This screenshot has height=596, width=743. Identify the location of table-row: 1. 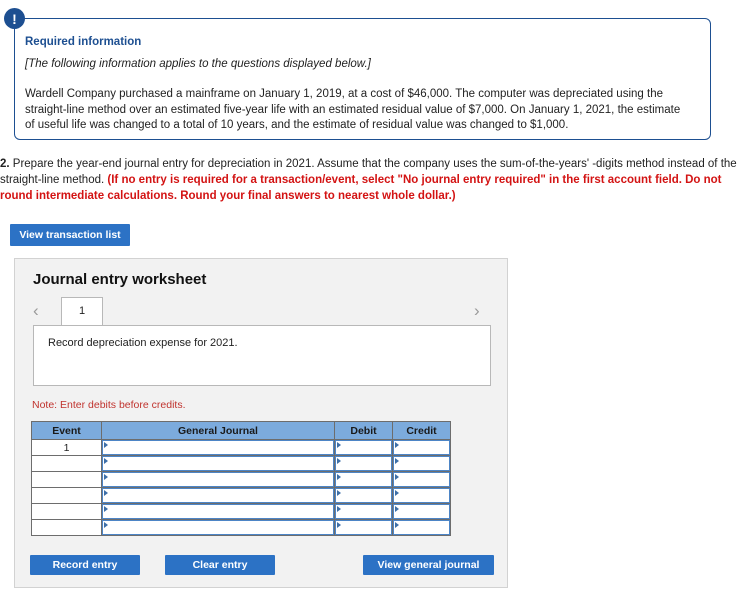
(241, 447).